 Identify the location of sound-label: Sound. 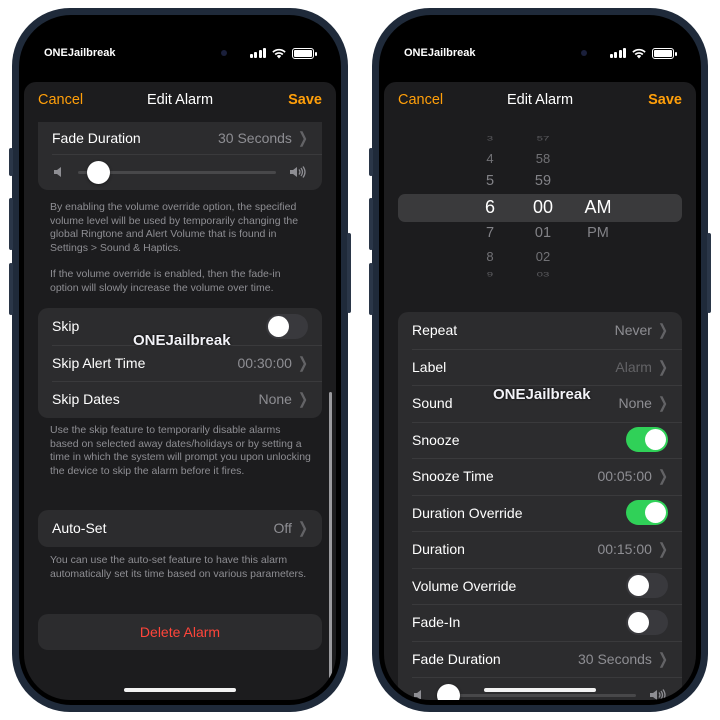
(432, 403).